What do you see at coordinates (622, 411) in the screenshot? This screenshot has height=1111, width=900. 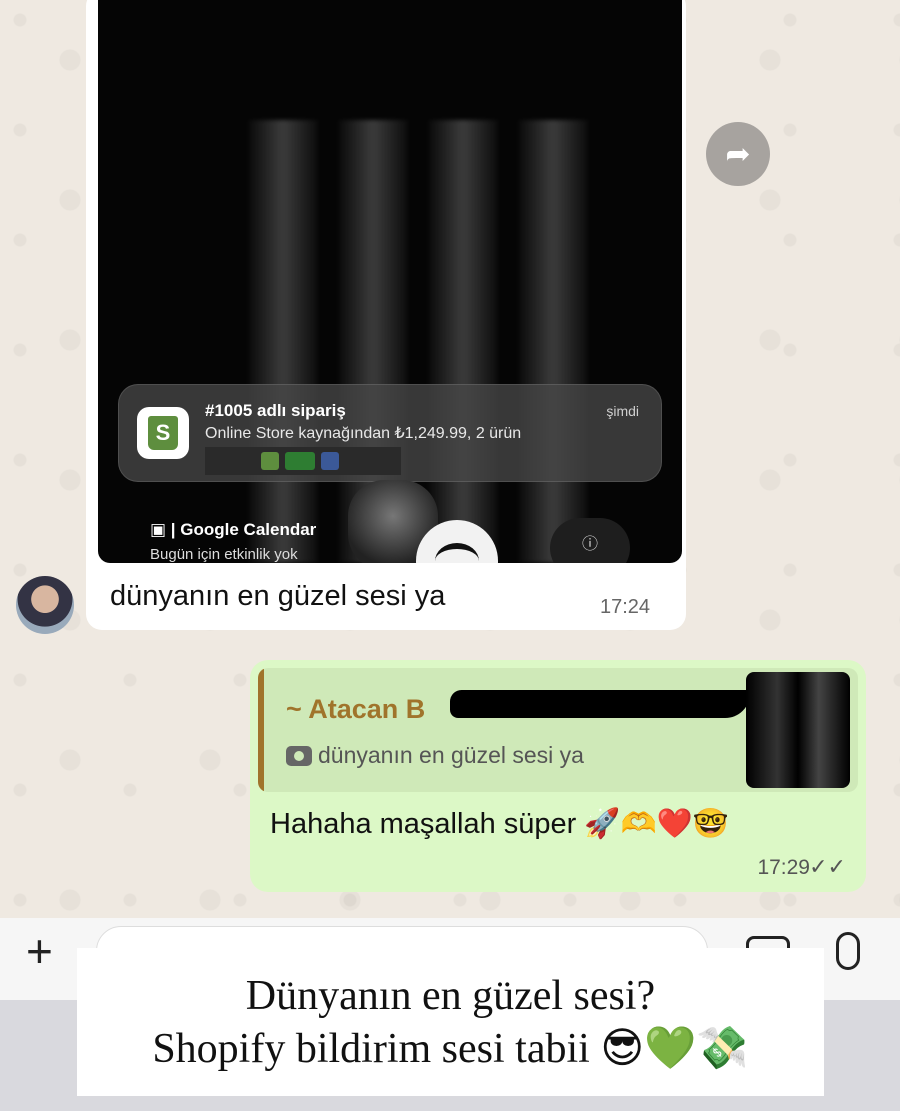 I see `notification-time: şimdi` at bounding box center [622, 411].